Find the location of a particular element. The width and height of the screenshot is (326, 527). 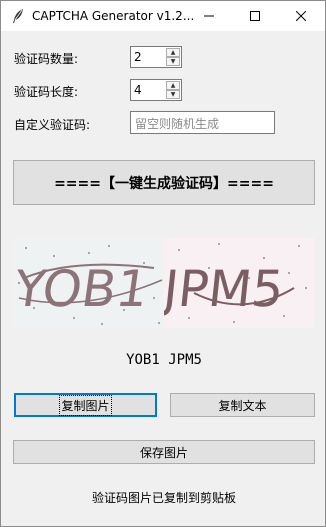

length-value: 4 is located at coordinates (138, 90).